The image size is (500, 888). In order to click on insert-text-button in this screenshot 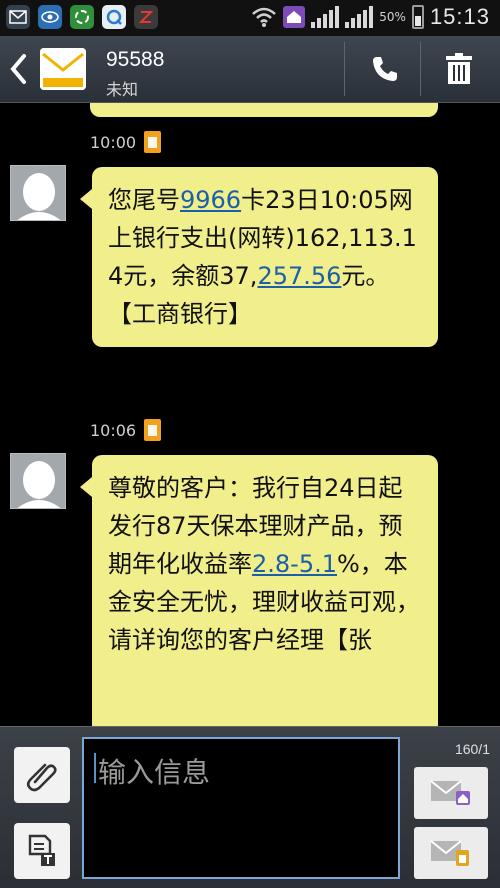, I will do `click(42, 851)`.